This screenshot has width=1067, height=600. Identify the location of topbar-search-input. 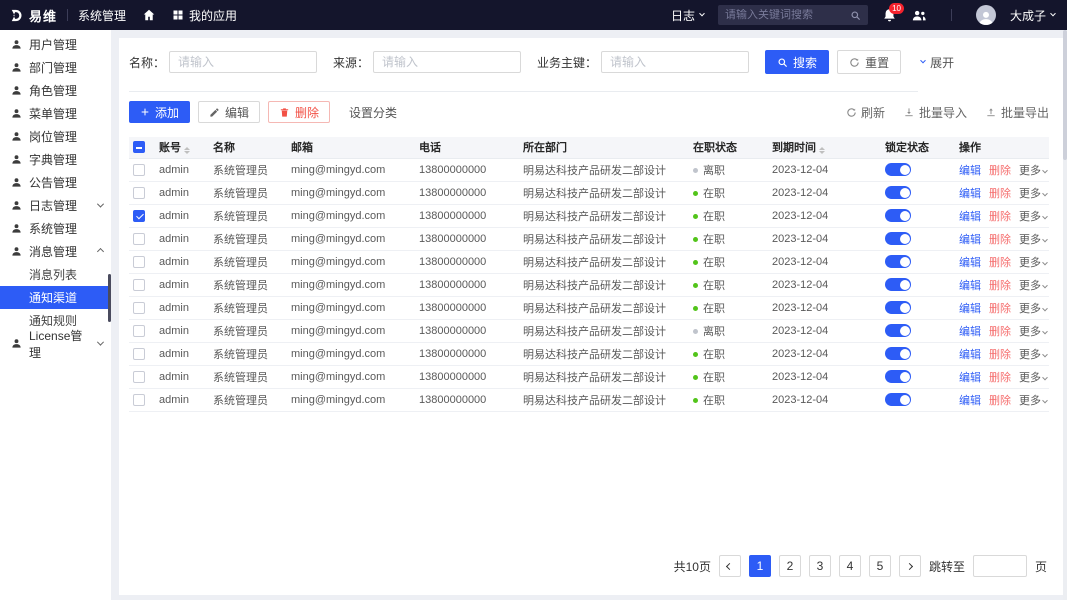
(787, 15).